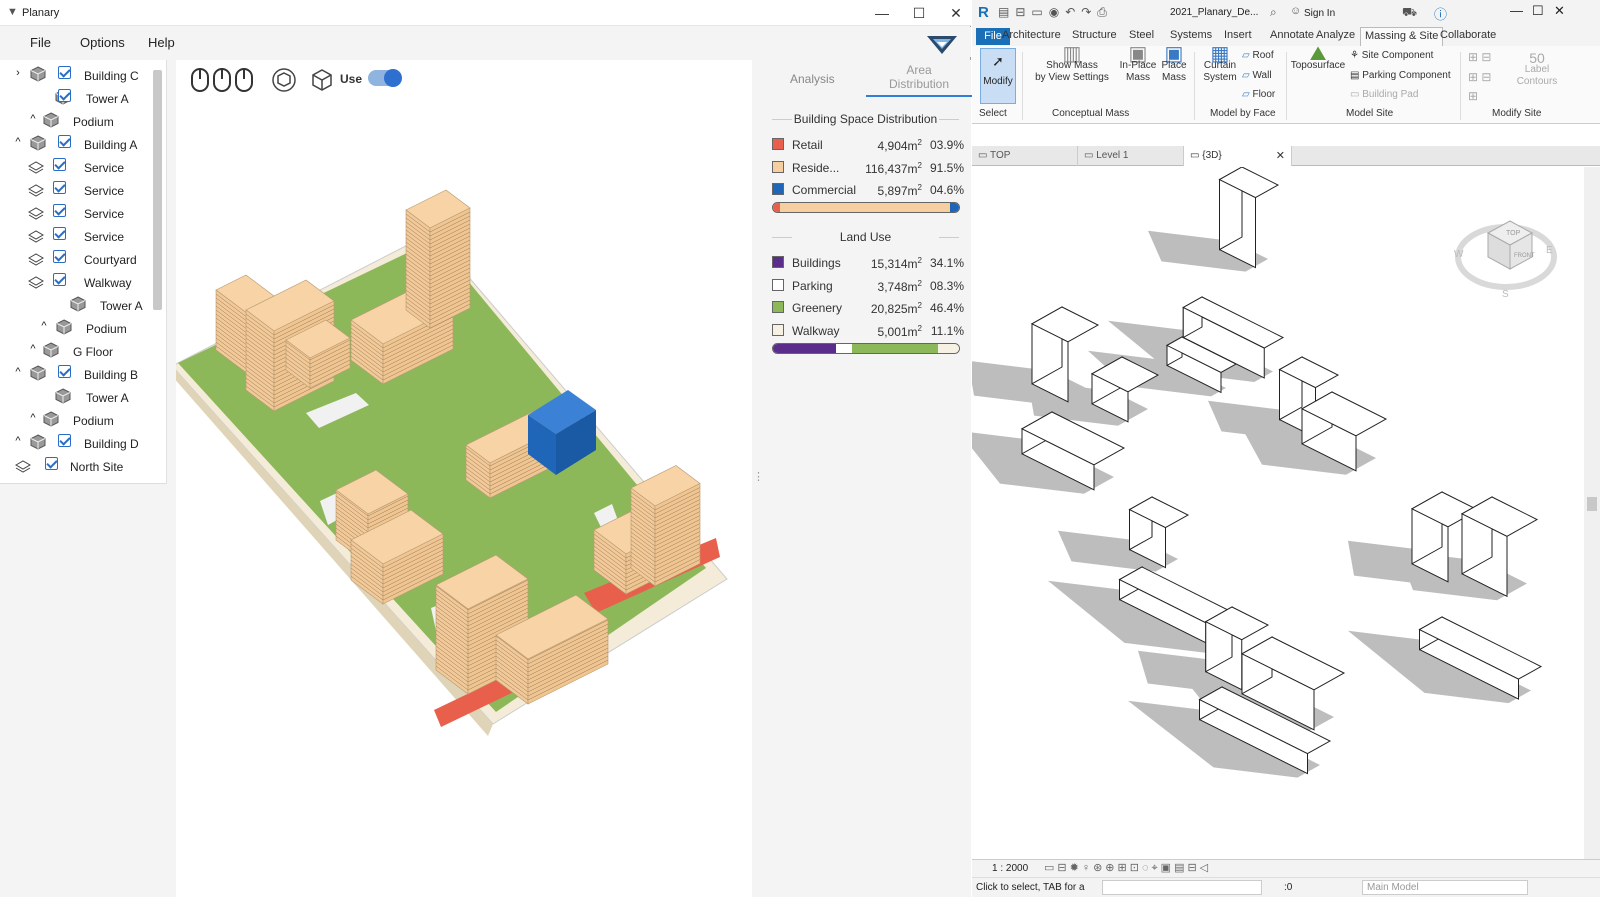 The image size is (1600, 900). Describe the element at coordinates (1072, 64) in the screenshot. I see `show-mass-button: ▥ Show Mass by View Settings` at that location.